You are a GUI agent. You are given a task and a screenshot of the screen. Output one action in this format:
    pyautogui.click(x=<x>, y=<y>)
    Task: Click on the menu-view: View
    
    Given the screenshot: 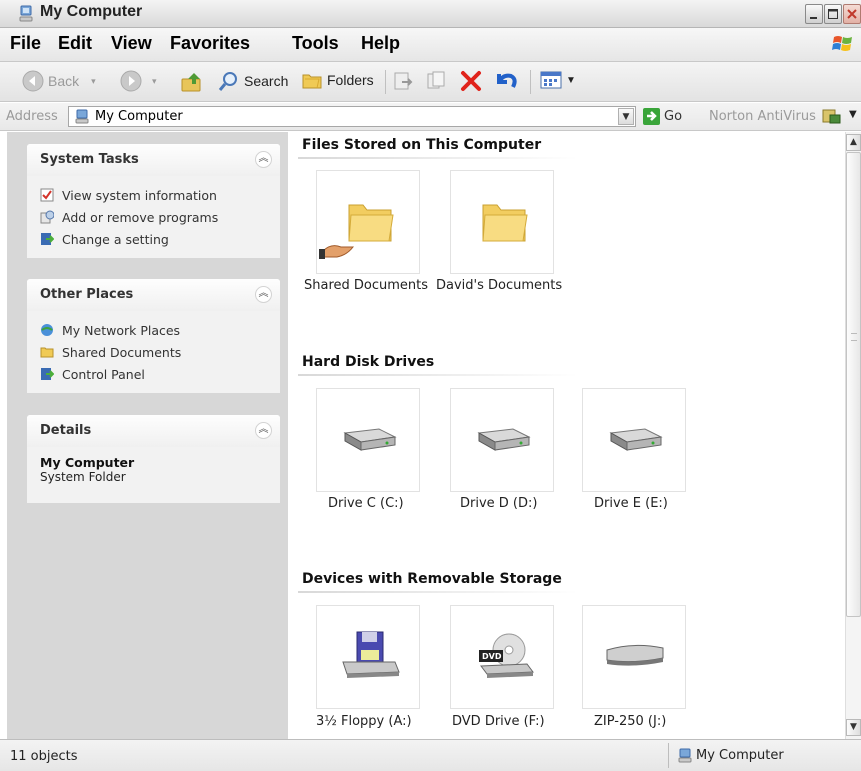 What is the action you would take?
    pyautogui.click(x=131, y=43)
    